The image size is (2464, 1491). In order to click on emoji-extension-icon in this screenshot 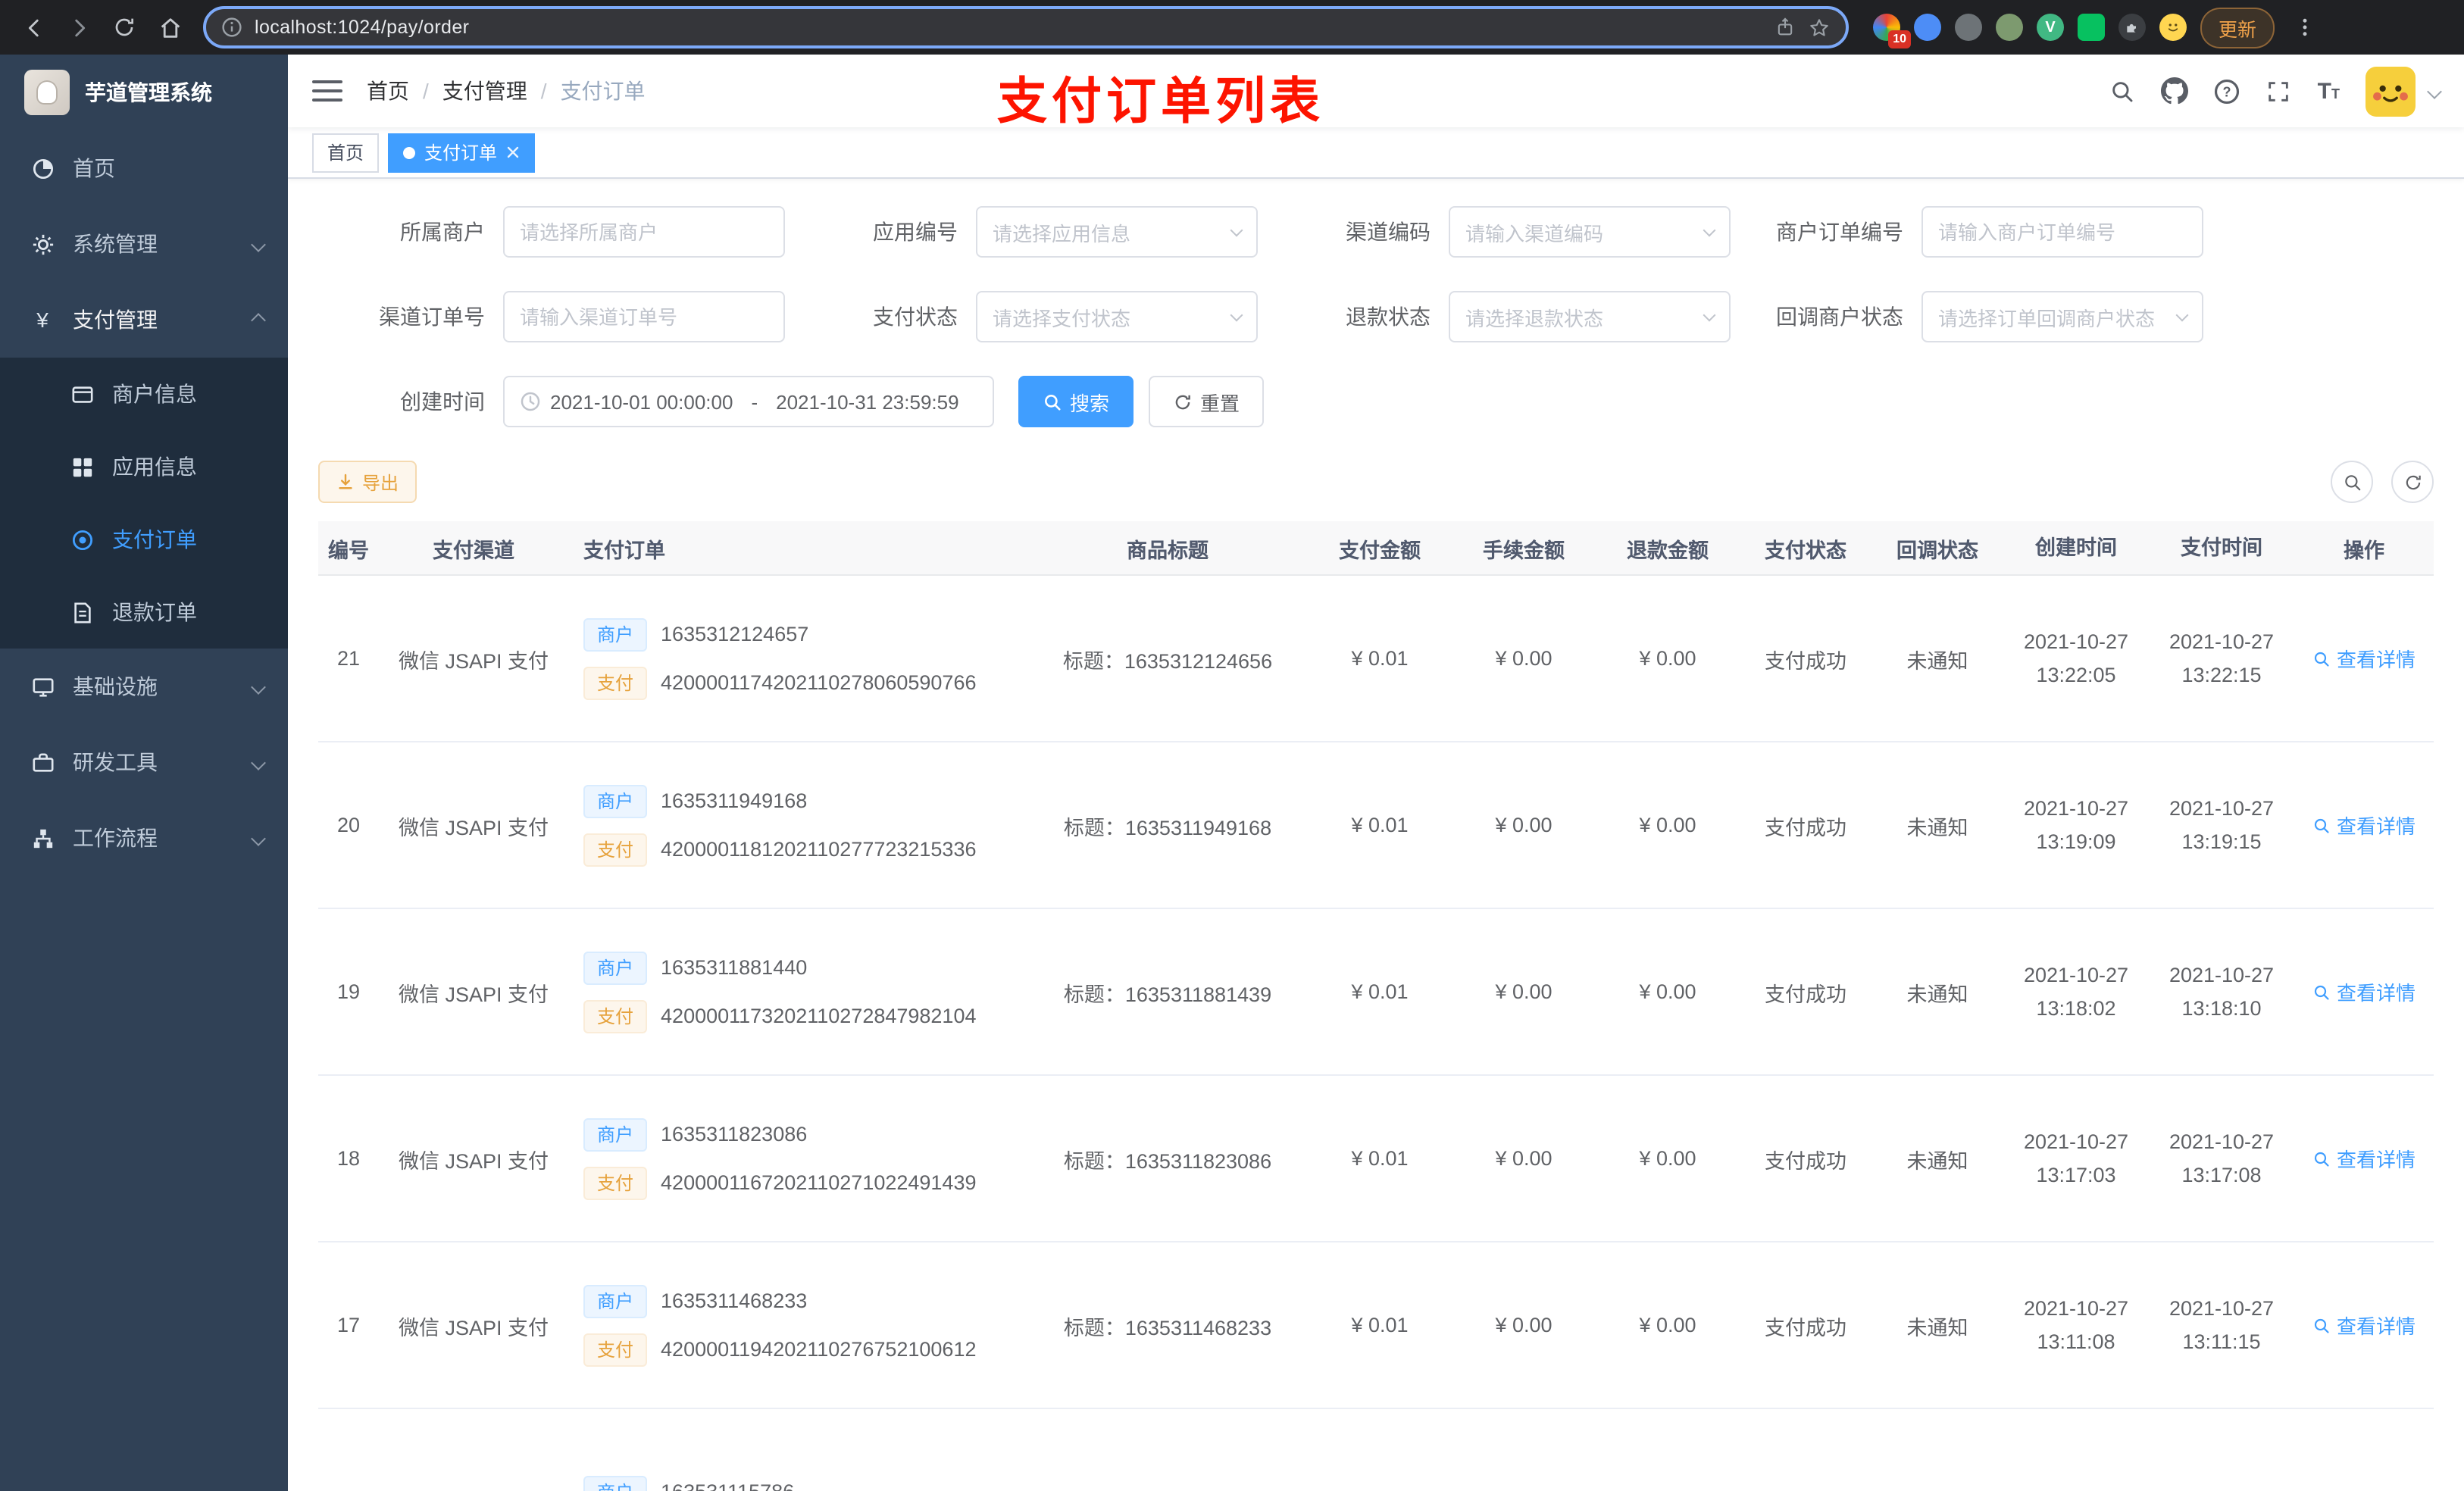, I will do `click(2173, 27)`.